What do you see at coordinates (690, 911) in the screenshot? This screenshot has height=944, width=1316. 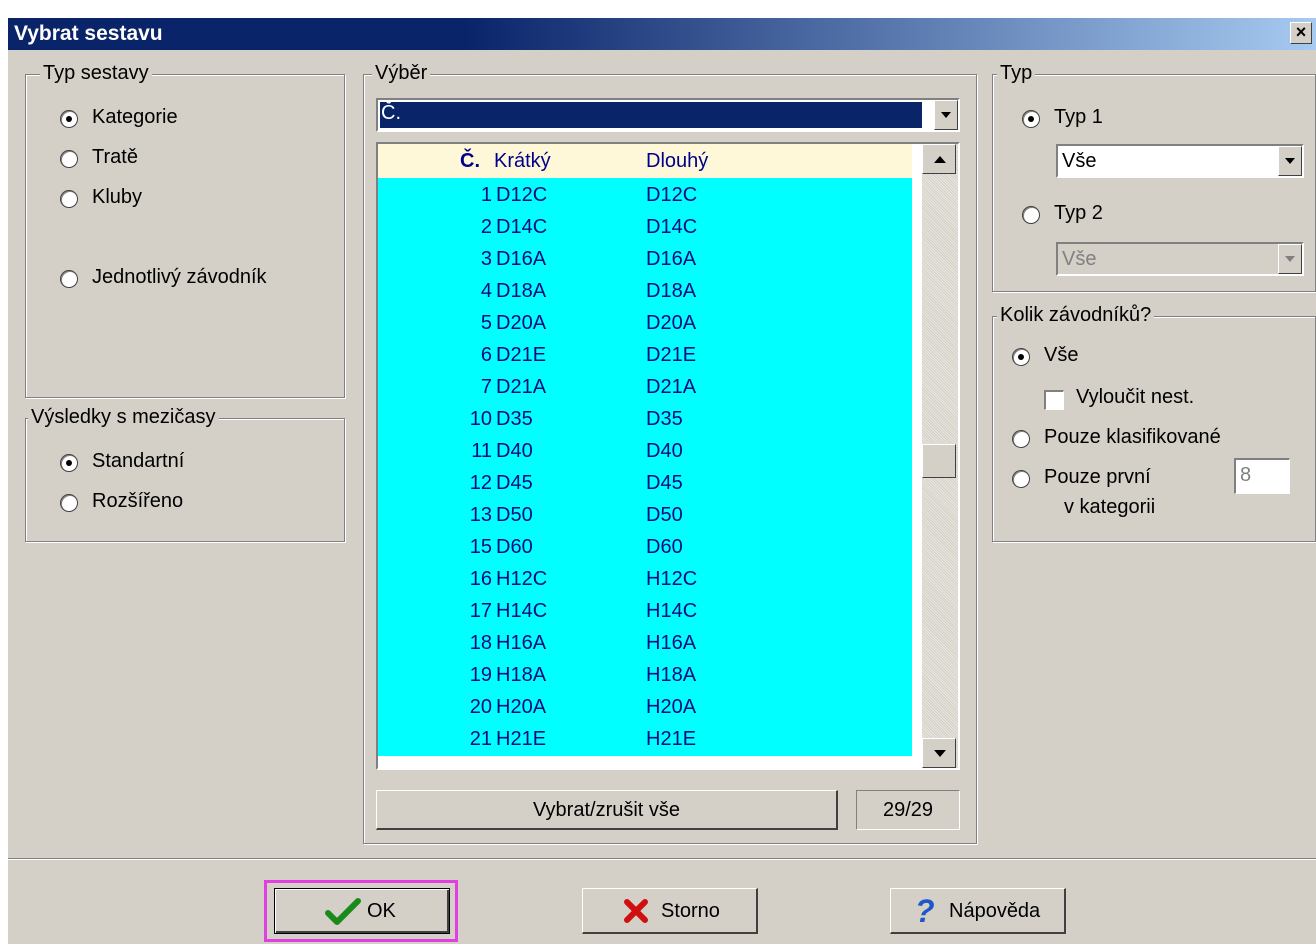 I see `storno-label: Storno` at bounding box center [690, 911].